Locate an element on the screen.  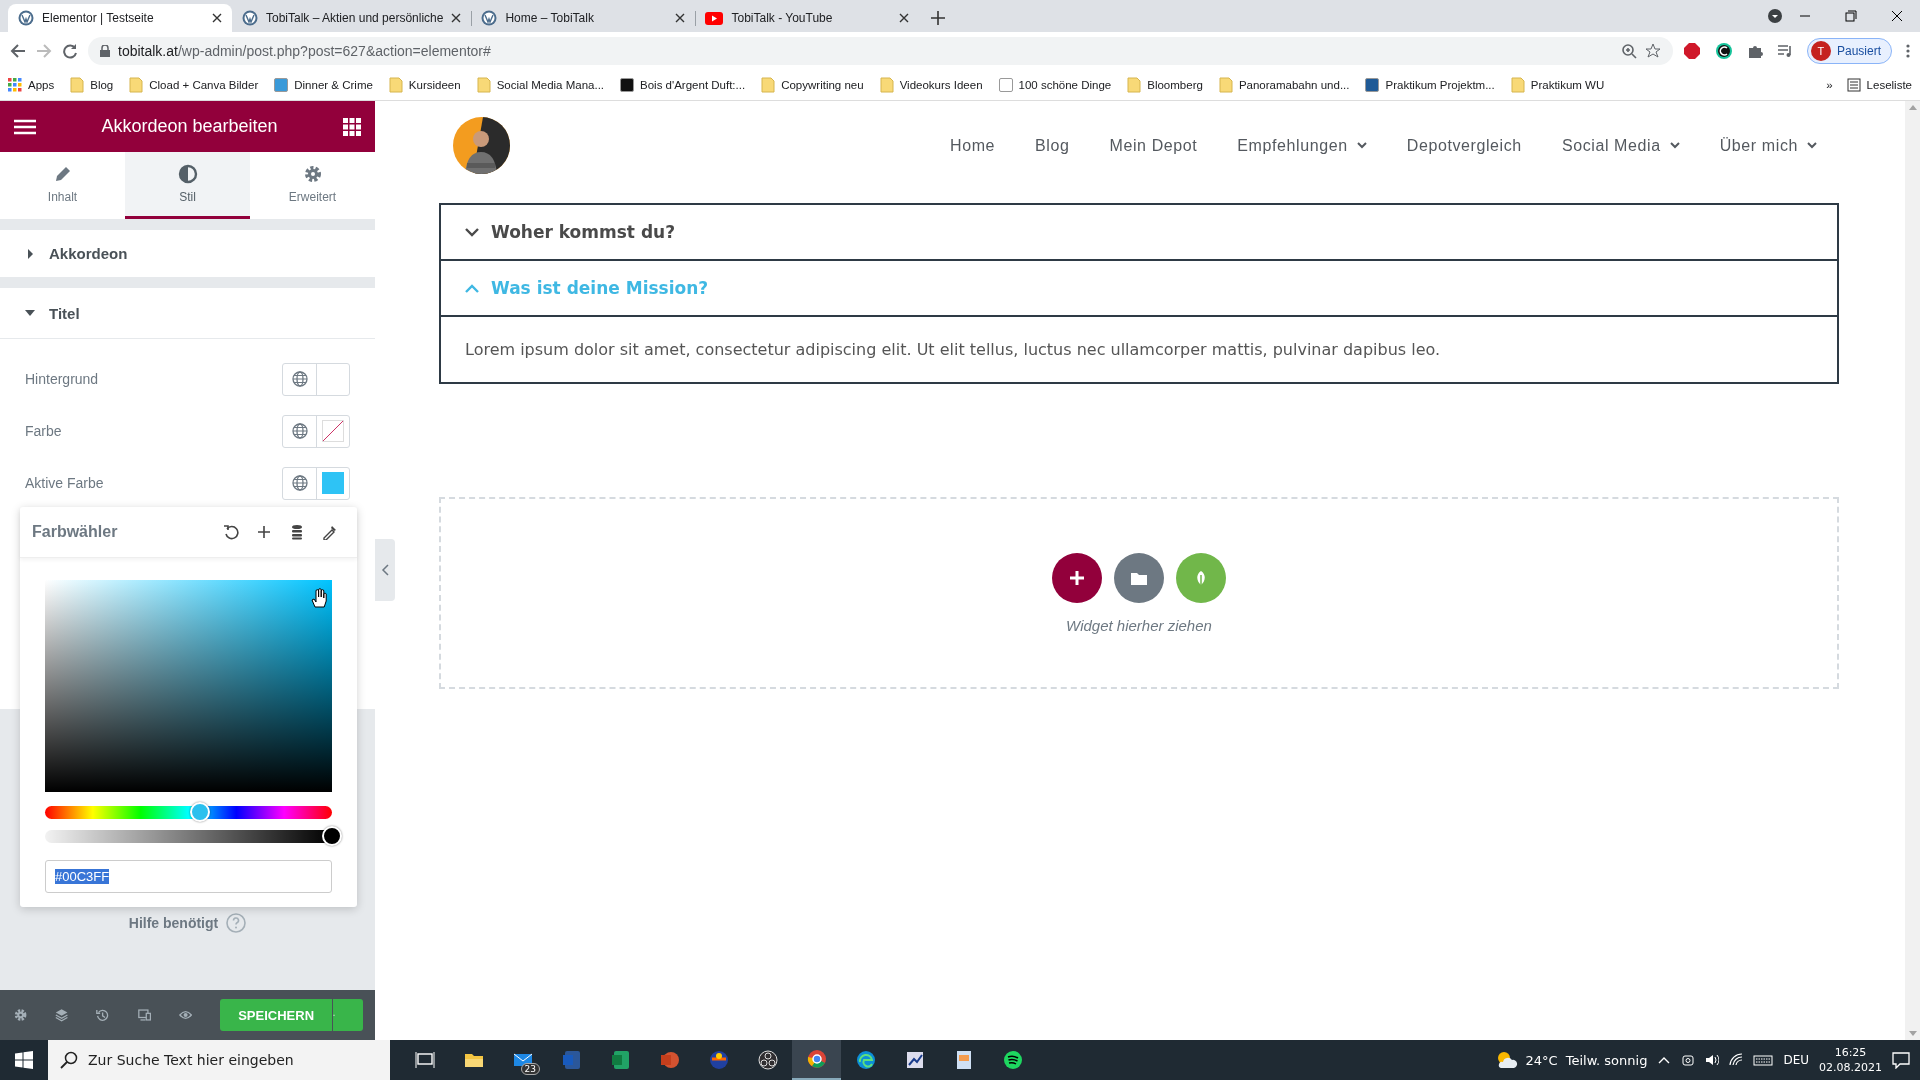
control-label: Farbe is located at coordinates (44, 431).